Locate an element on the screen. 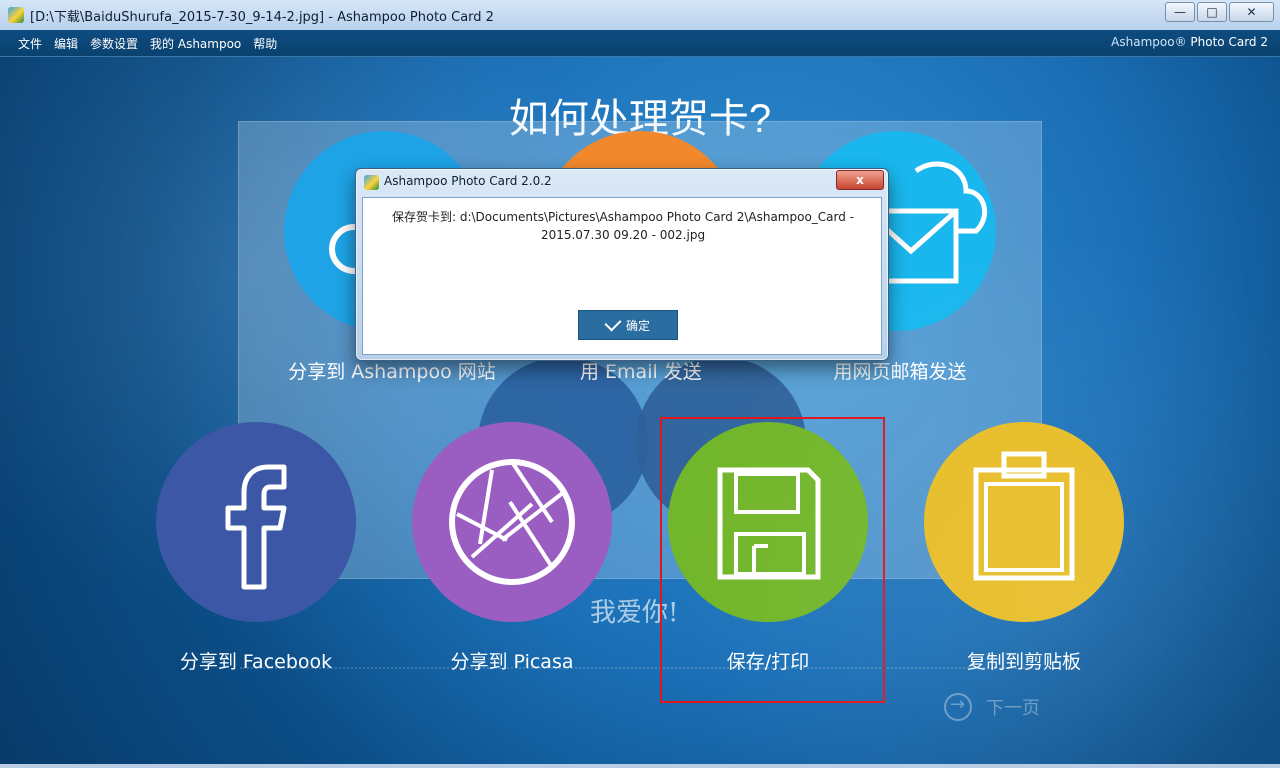 Image resolution: width=1280 pixels, height=768 pixels. maximize-button: □ is located at coordinates (1212, 12).